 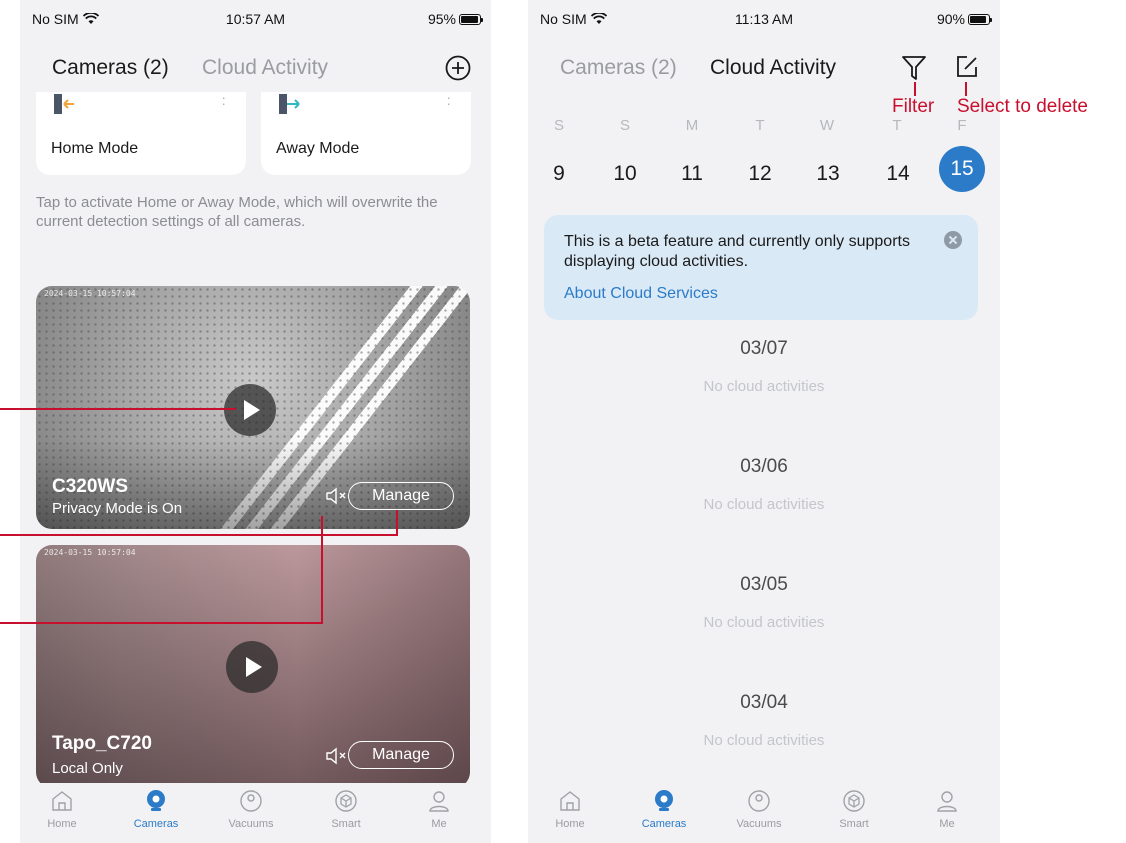 I want to click on weekday-label: F, so click(x=962, y=125).